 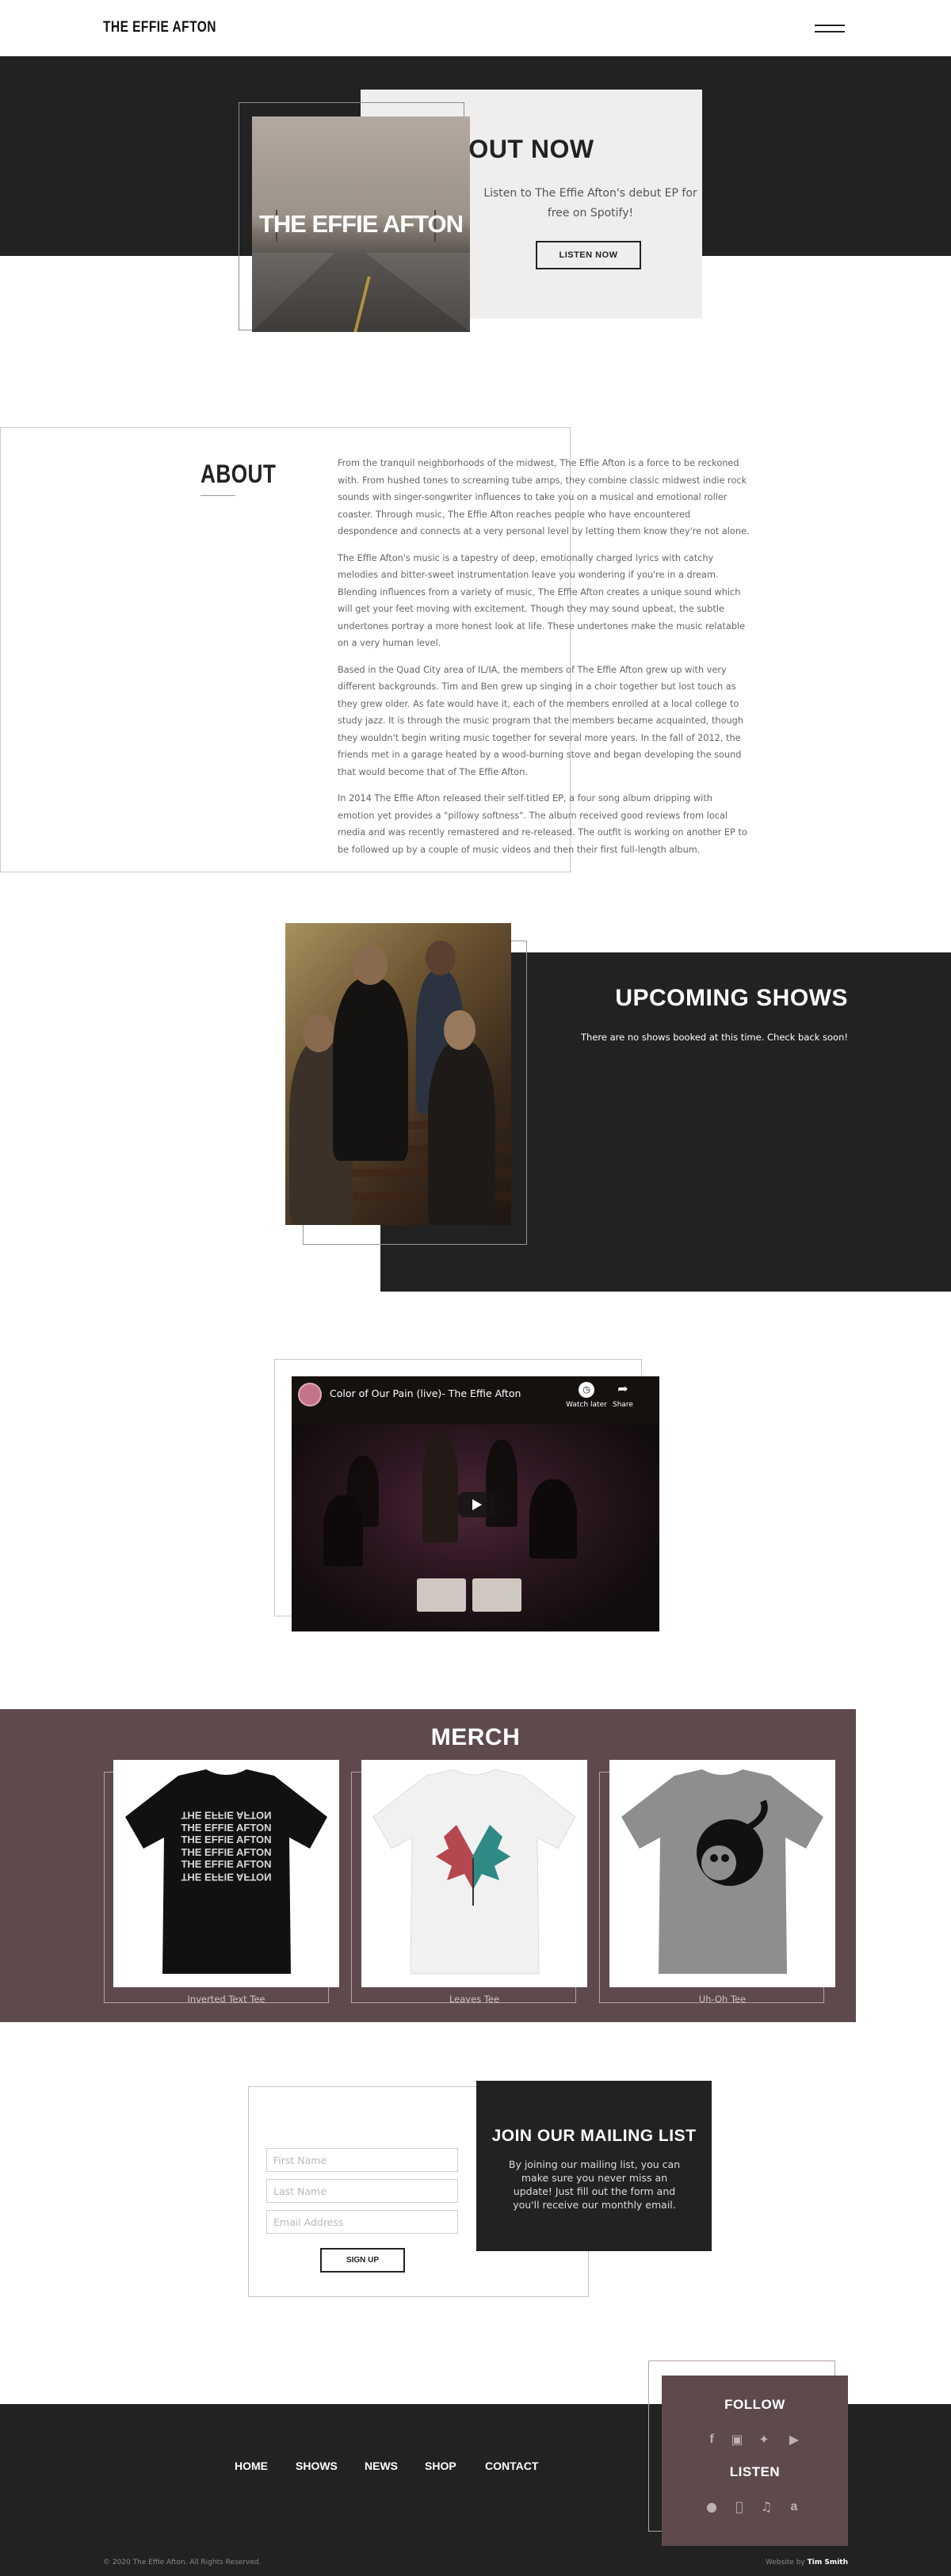 I want to click on footer-nav-news: NEWS, so click(x=381, y=2466).